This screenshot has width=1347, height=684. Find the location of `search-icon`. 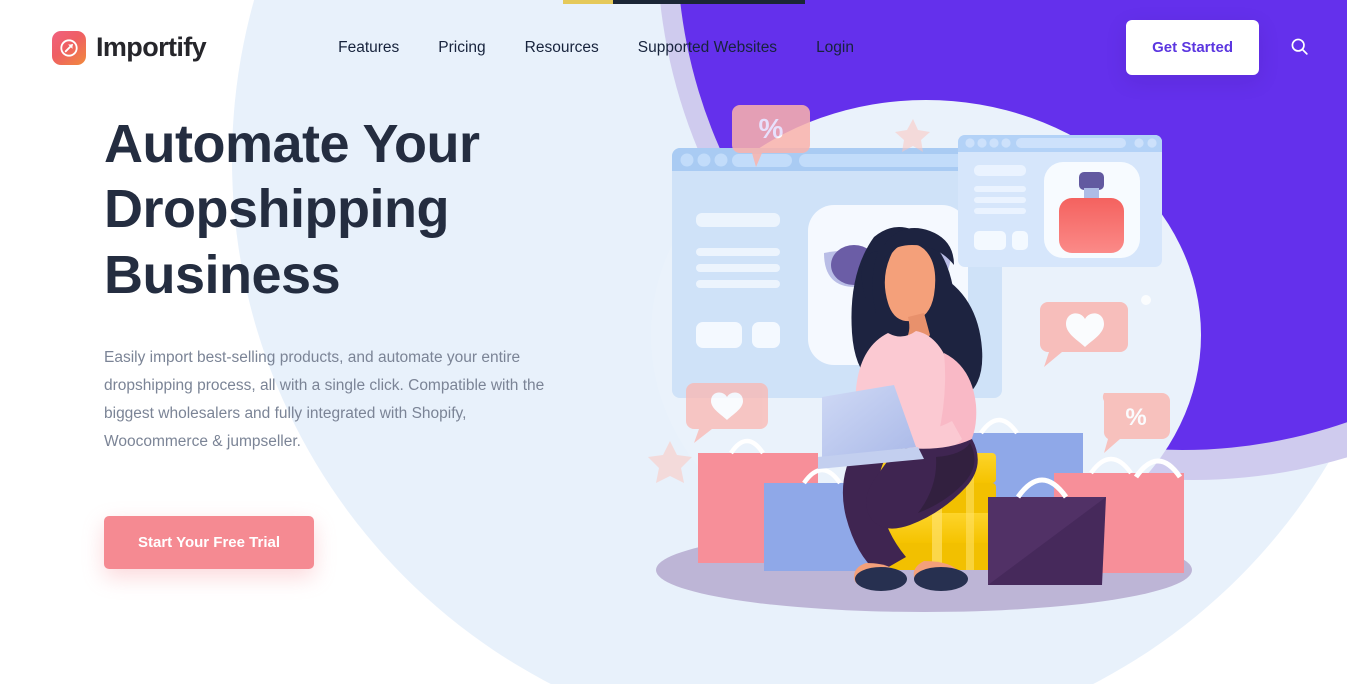

search-icon is located at coordinates (1299, 48).